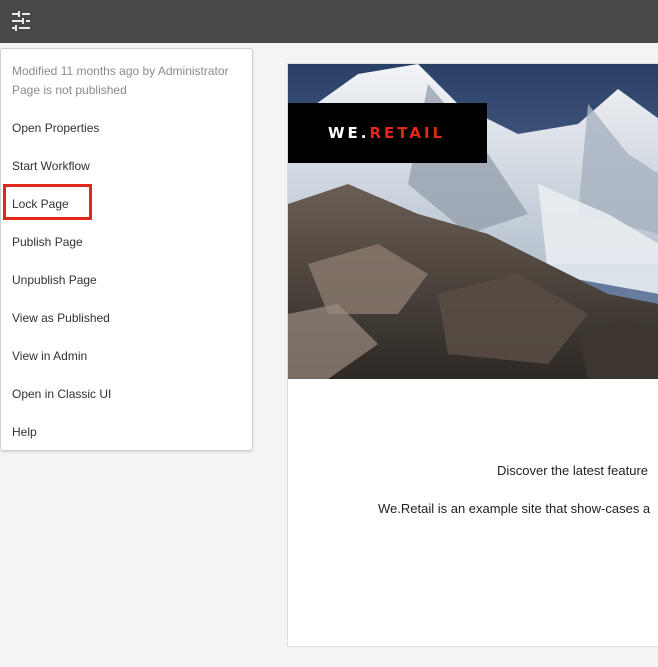 Image resolution: width=658 pixels, height=667 pixels. I want to click on menu-item-start-workflow: Start Workflow, so click(51, 166).